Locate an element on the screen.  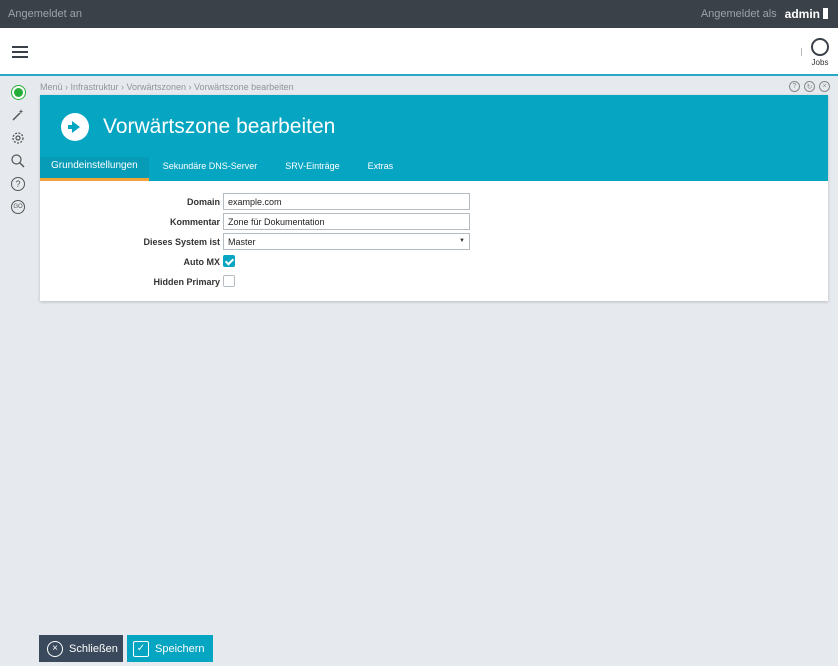
close-button-label: Schließen is located at coordinates (93, 648).